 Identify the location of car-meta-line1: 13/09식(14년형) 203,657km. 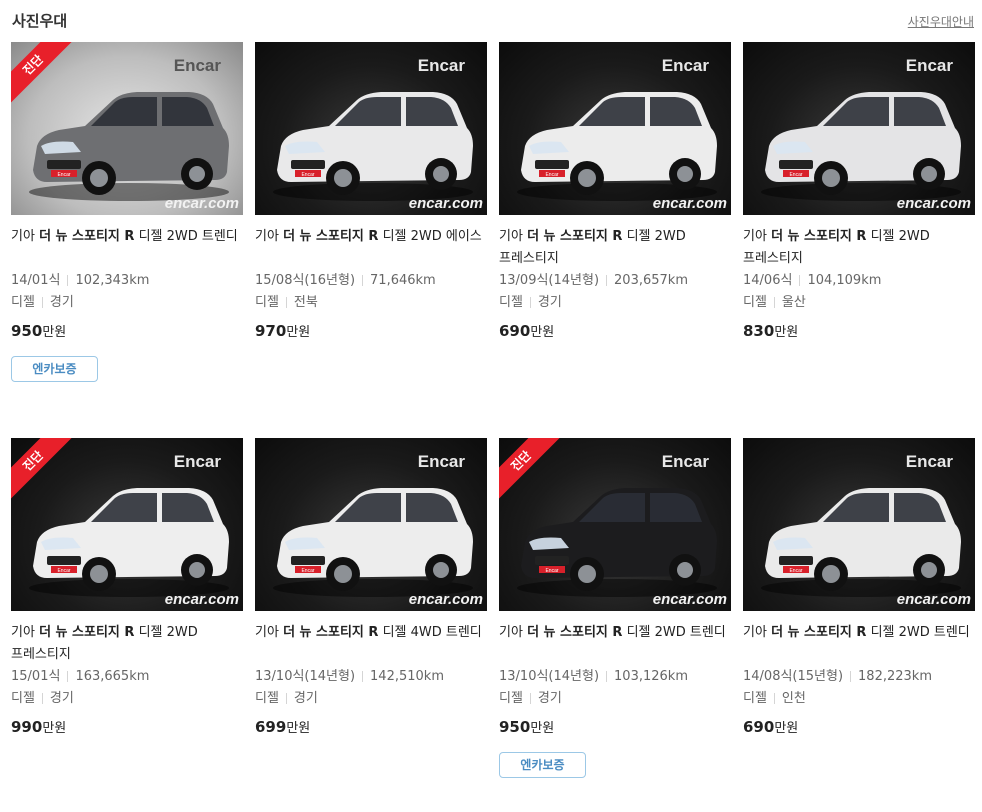
(615, 281).